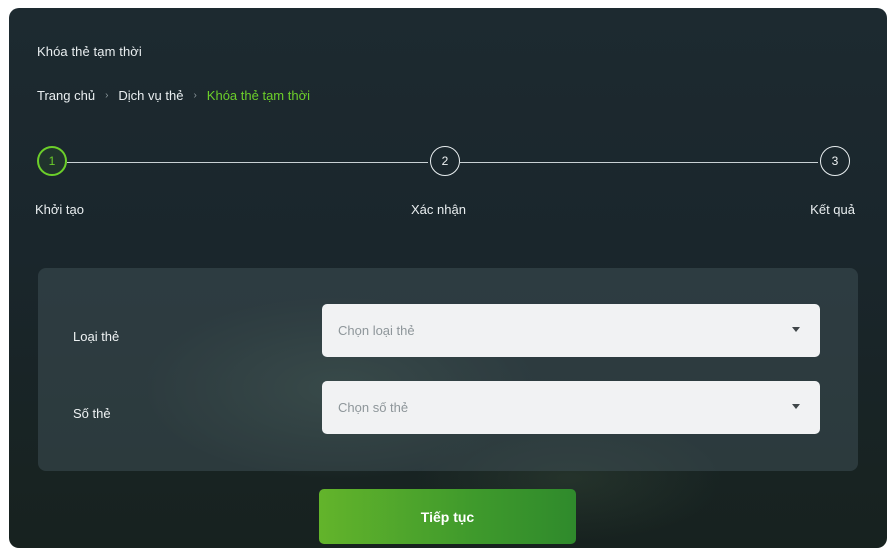 The image size is (896, 548). What do you see at coordinates (376, 330) in the screenshot?
I see `card-type-placeholder: Chọn loại thẻ` at bounding box center [376, 330].